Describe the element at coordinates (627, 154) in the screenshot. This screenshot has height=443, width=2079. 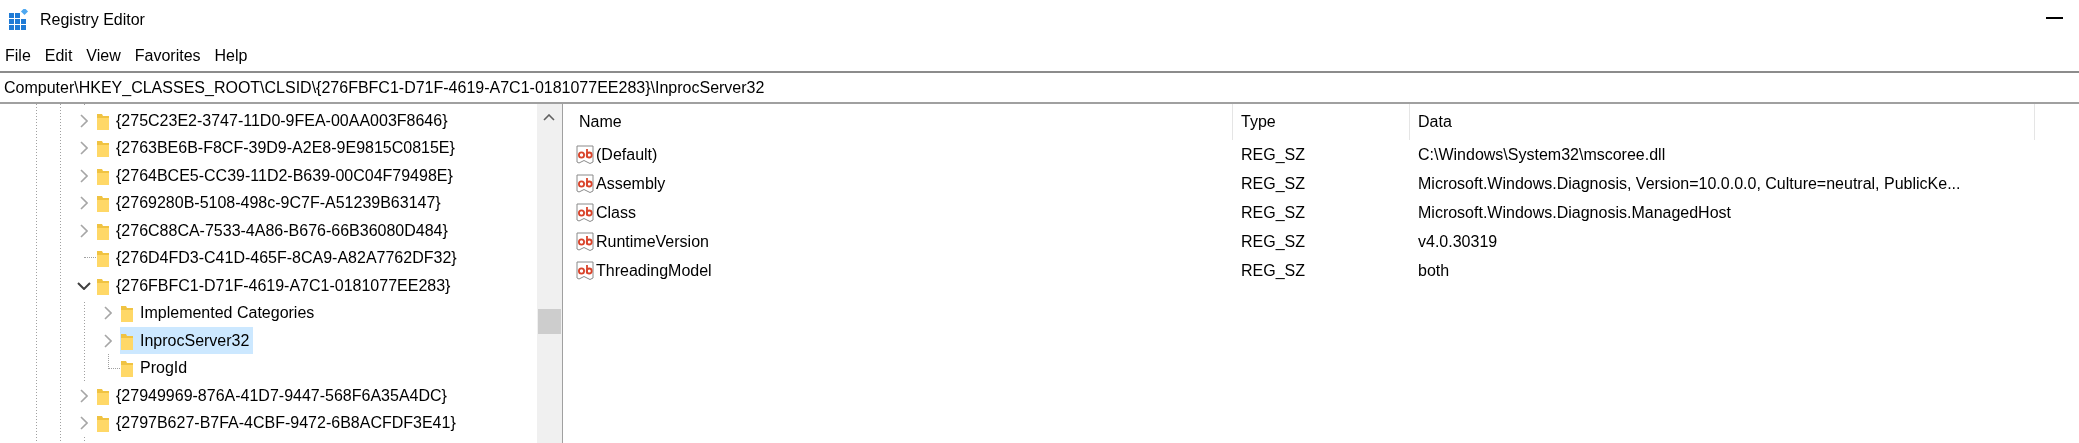
I see `value-name: (Default)` at that location.